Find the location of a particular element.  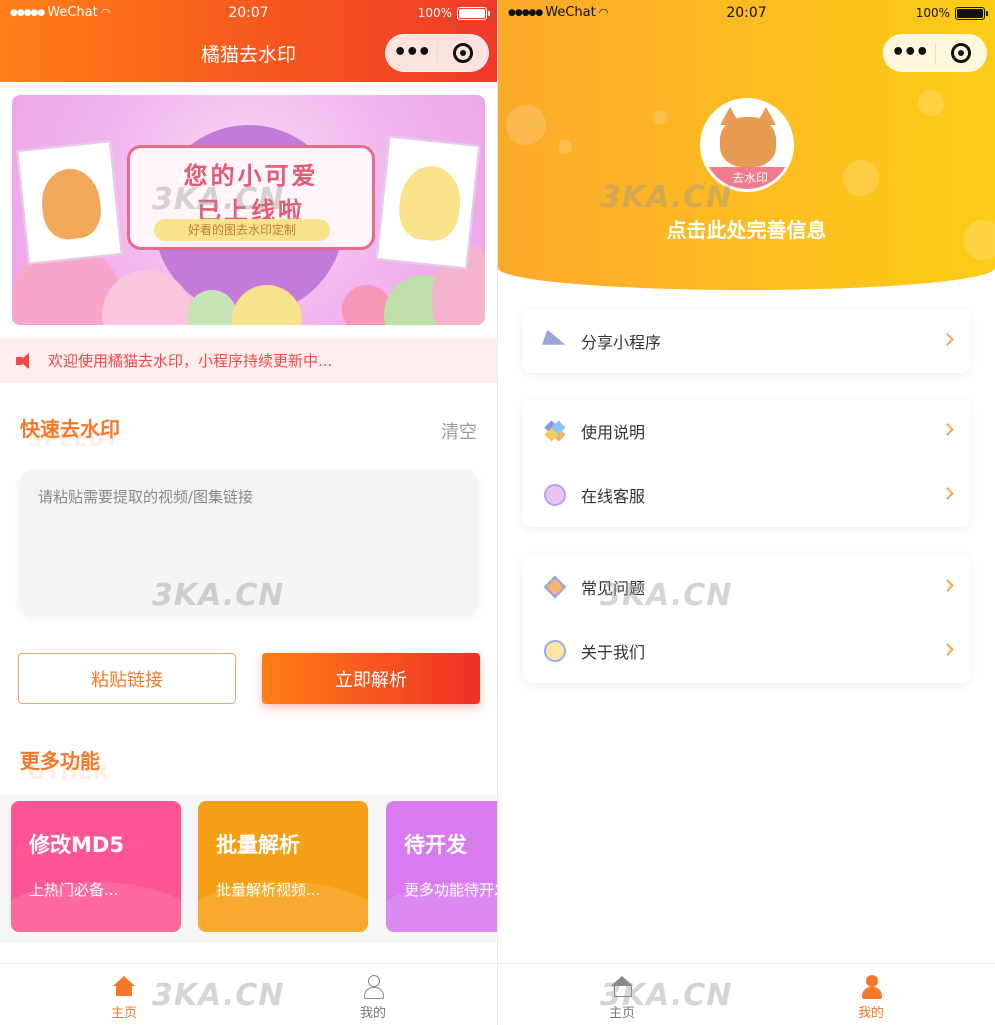

menu-item-label: 使用说明 is located at coordinates (613, 432).